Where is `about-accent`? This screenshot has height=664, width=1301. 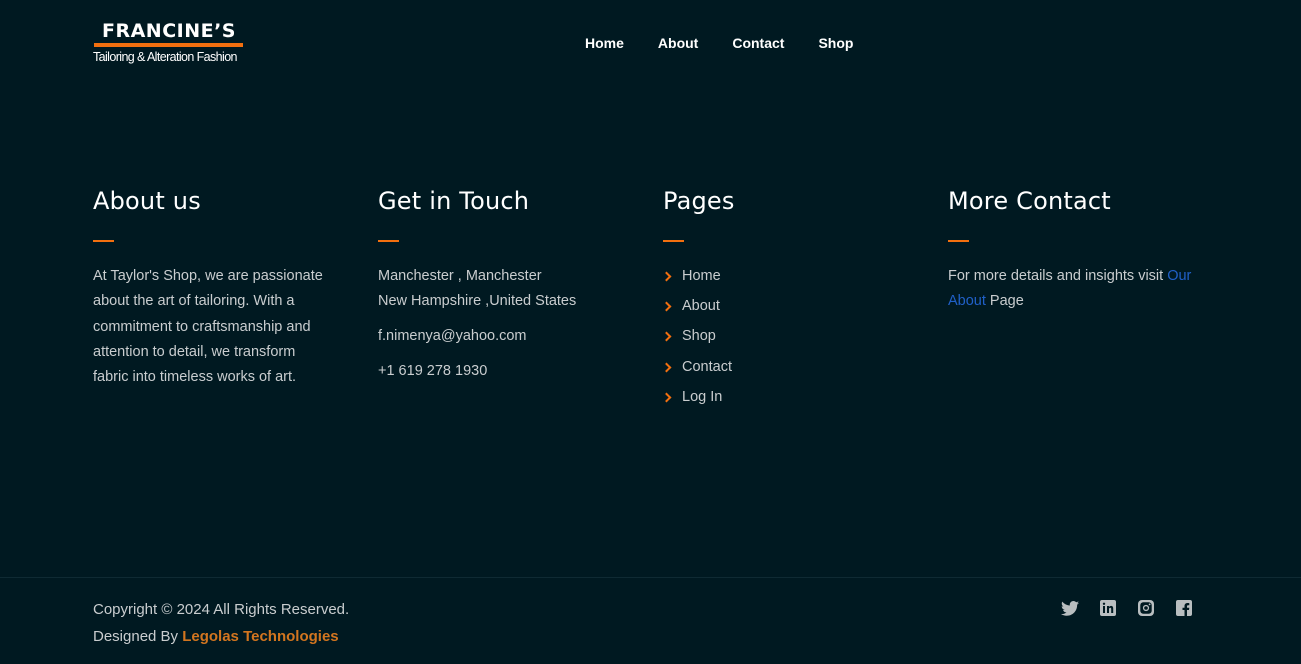
about-accent is located at coordinates (103, 241).